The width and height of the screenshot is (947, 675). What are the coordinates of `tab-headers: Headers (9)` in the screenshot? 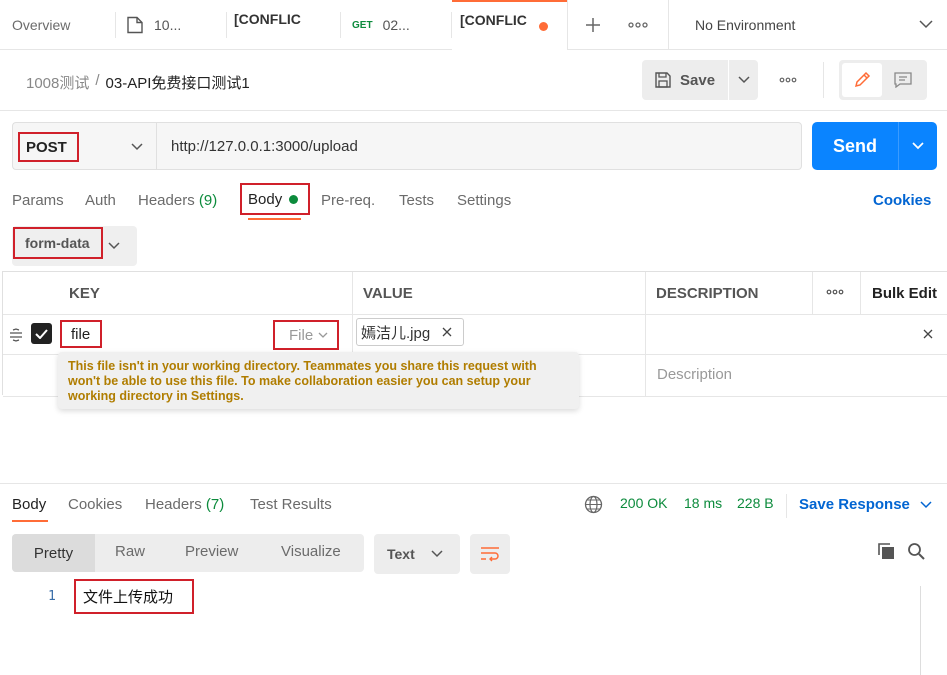 It's located at (177, 200).